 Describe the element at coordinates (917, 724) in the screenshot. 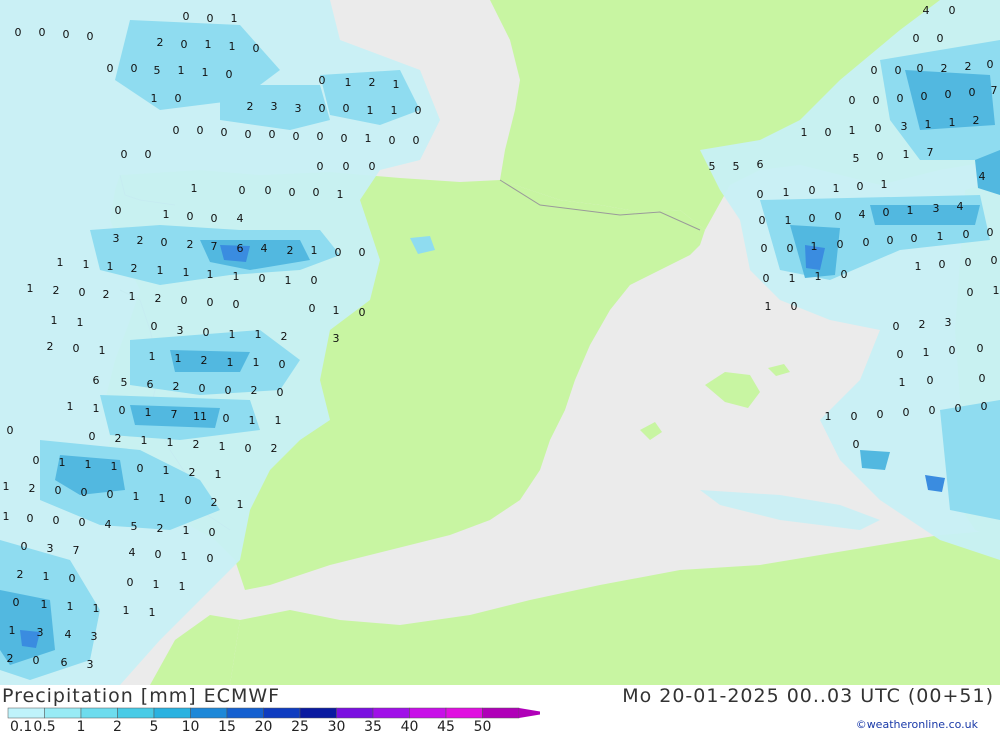

I see `source-credit: ©weatheronline.co.uk` at that location.